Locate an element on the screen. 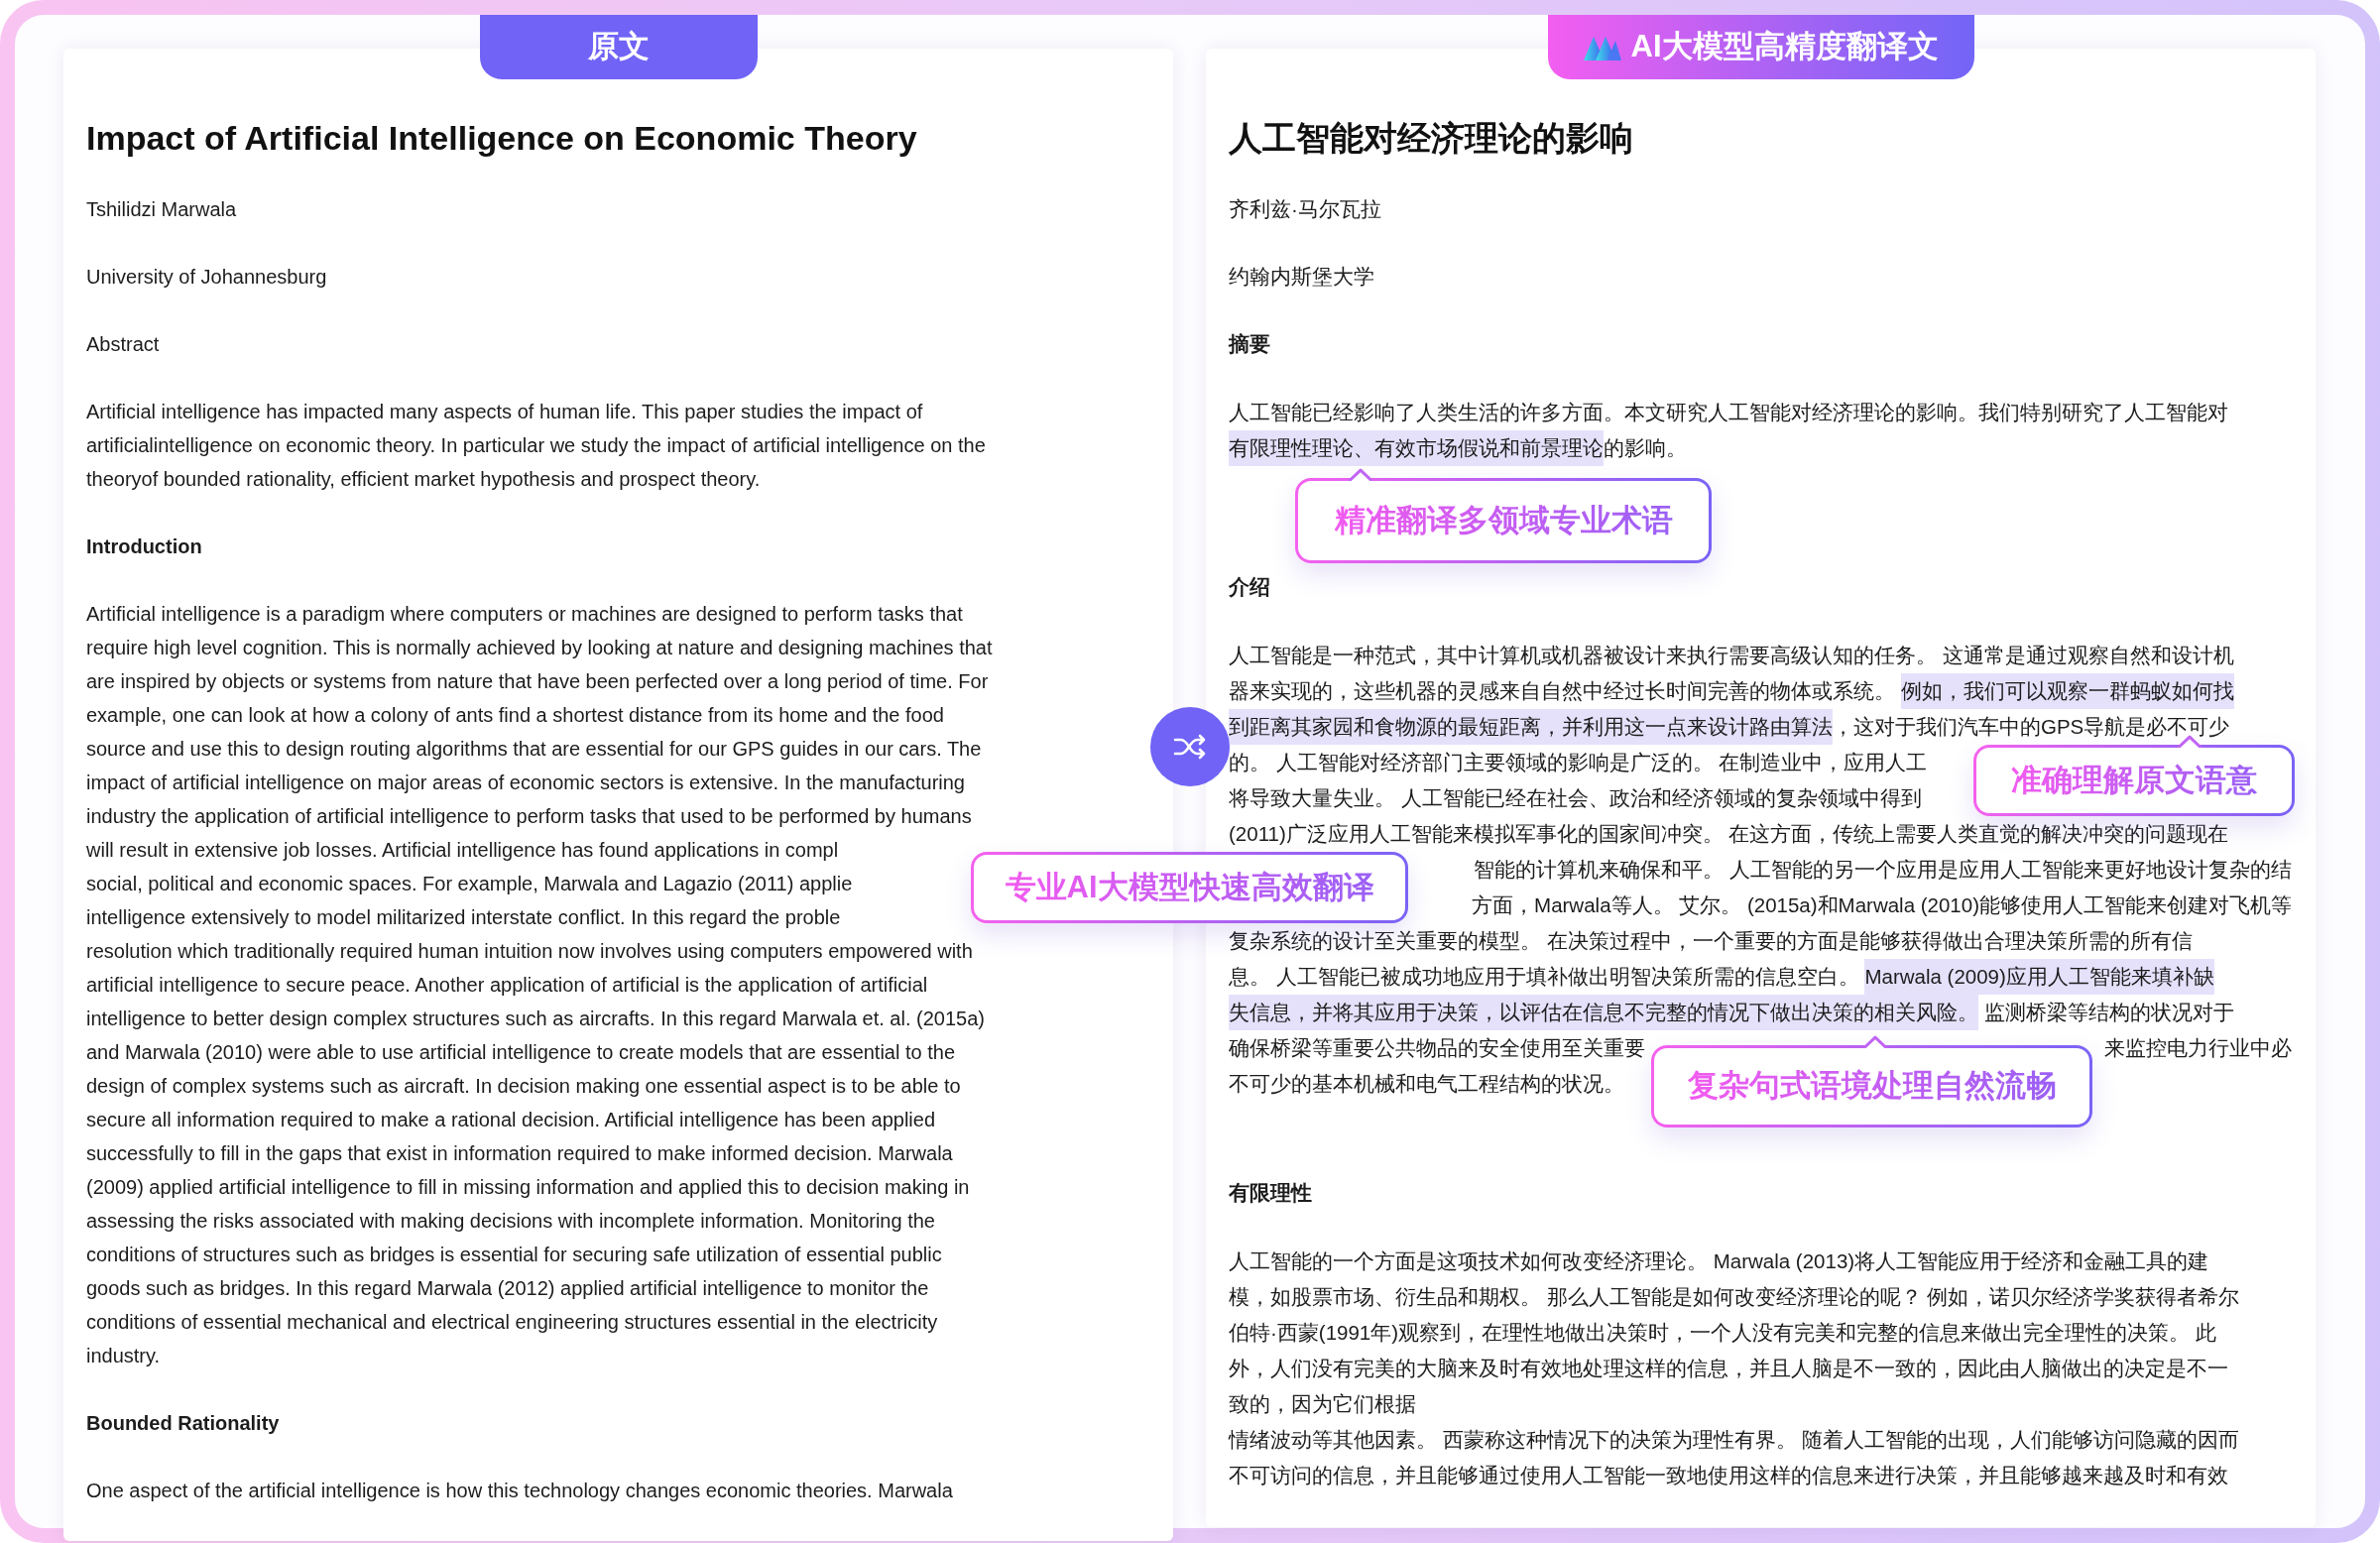  paragraph: 人工智能已经影响了人类生活的许多方面。本文研究人工智能对经济理论的影响。我们特别研究了人工智能对 有限理性理论、有效市场假说和前景理论的影响。 is located at coordinates (1728, 430).